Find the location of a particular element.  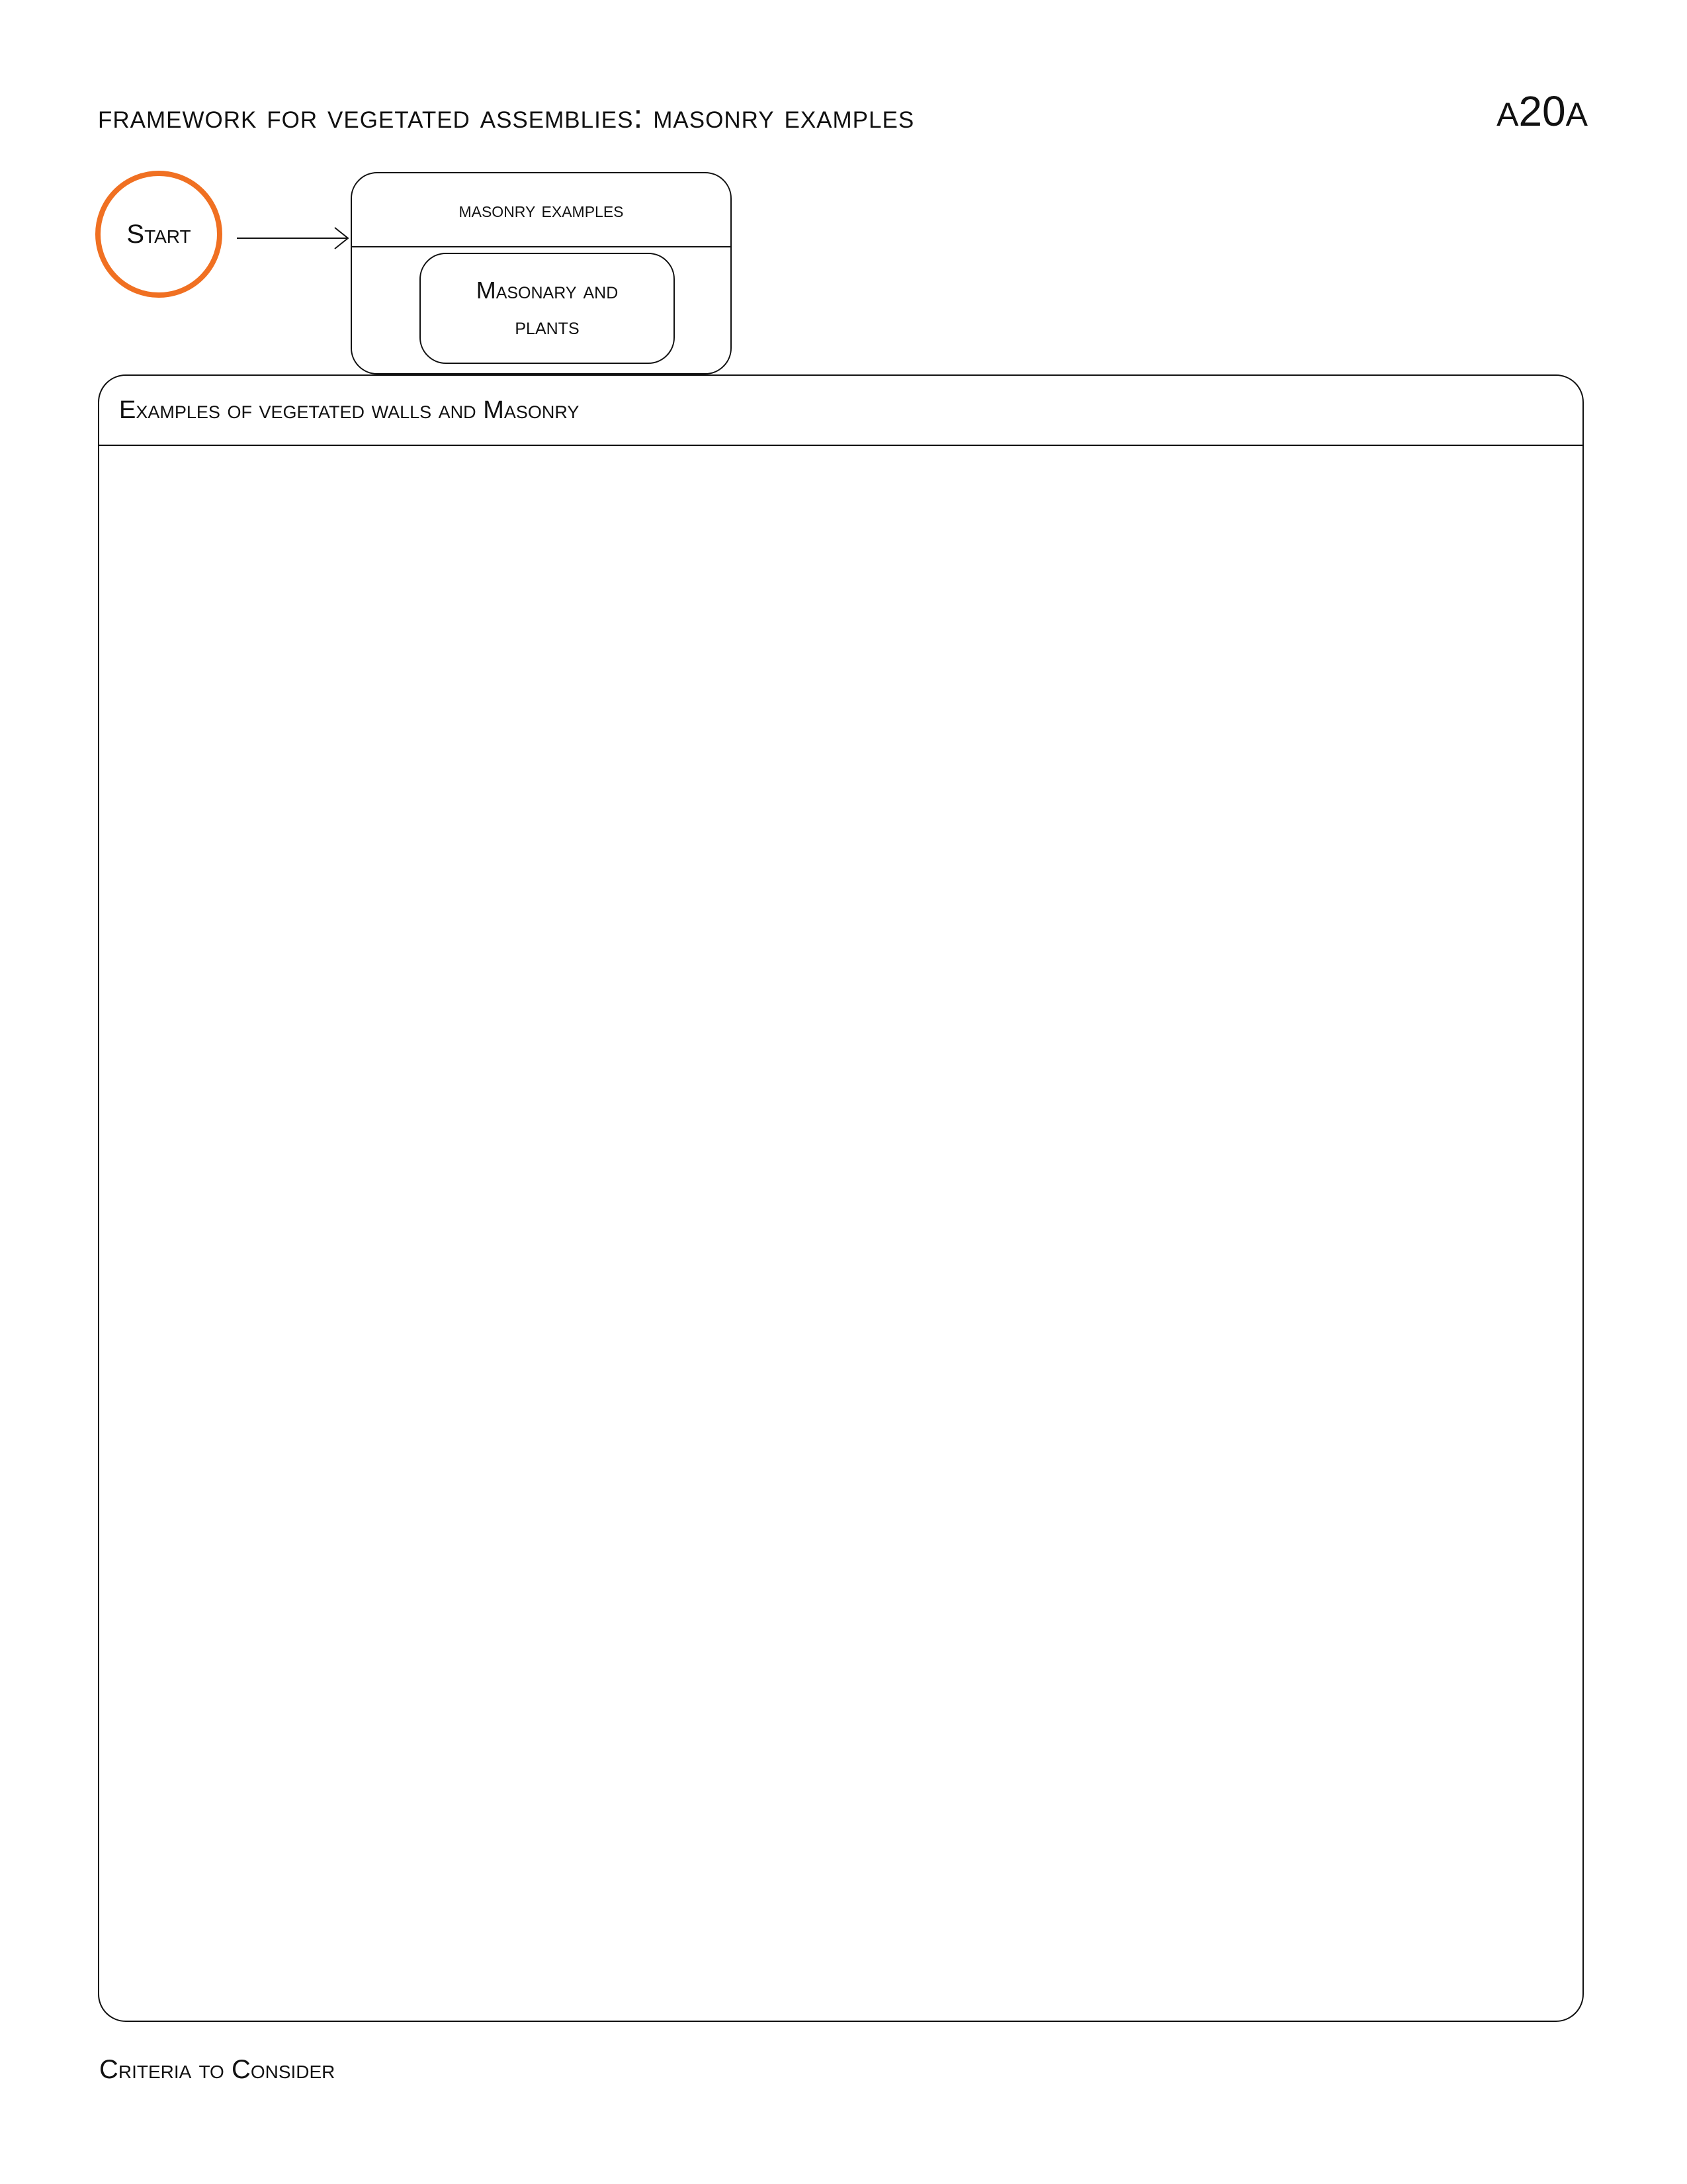

page-code-number: 20 is located at coordinates (1542, 111).